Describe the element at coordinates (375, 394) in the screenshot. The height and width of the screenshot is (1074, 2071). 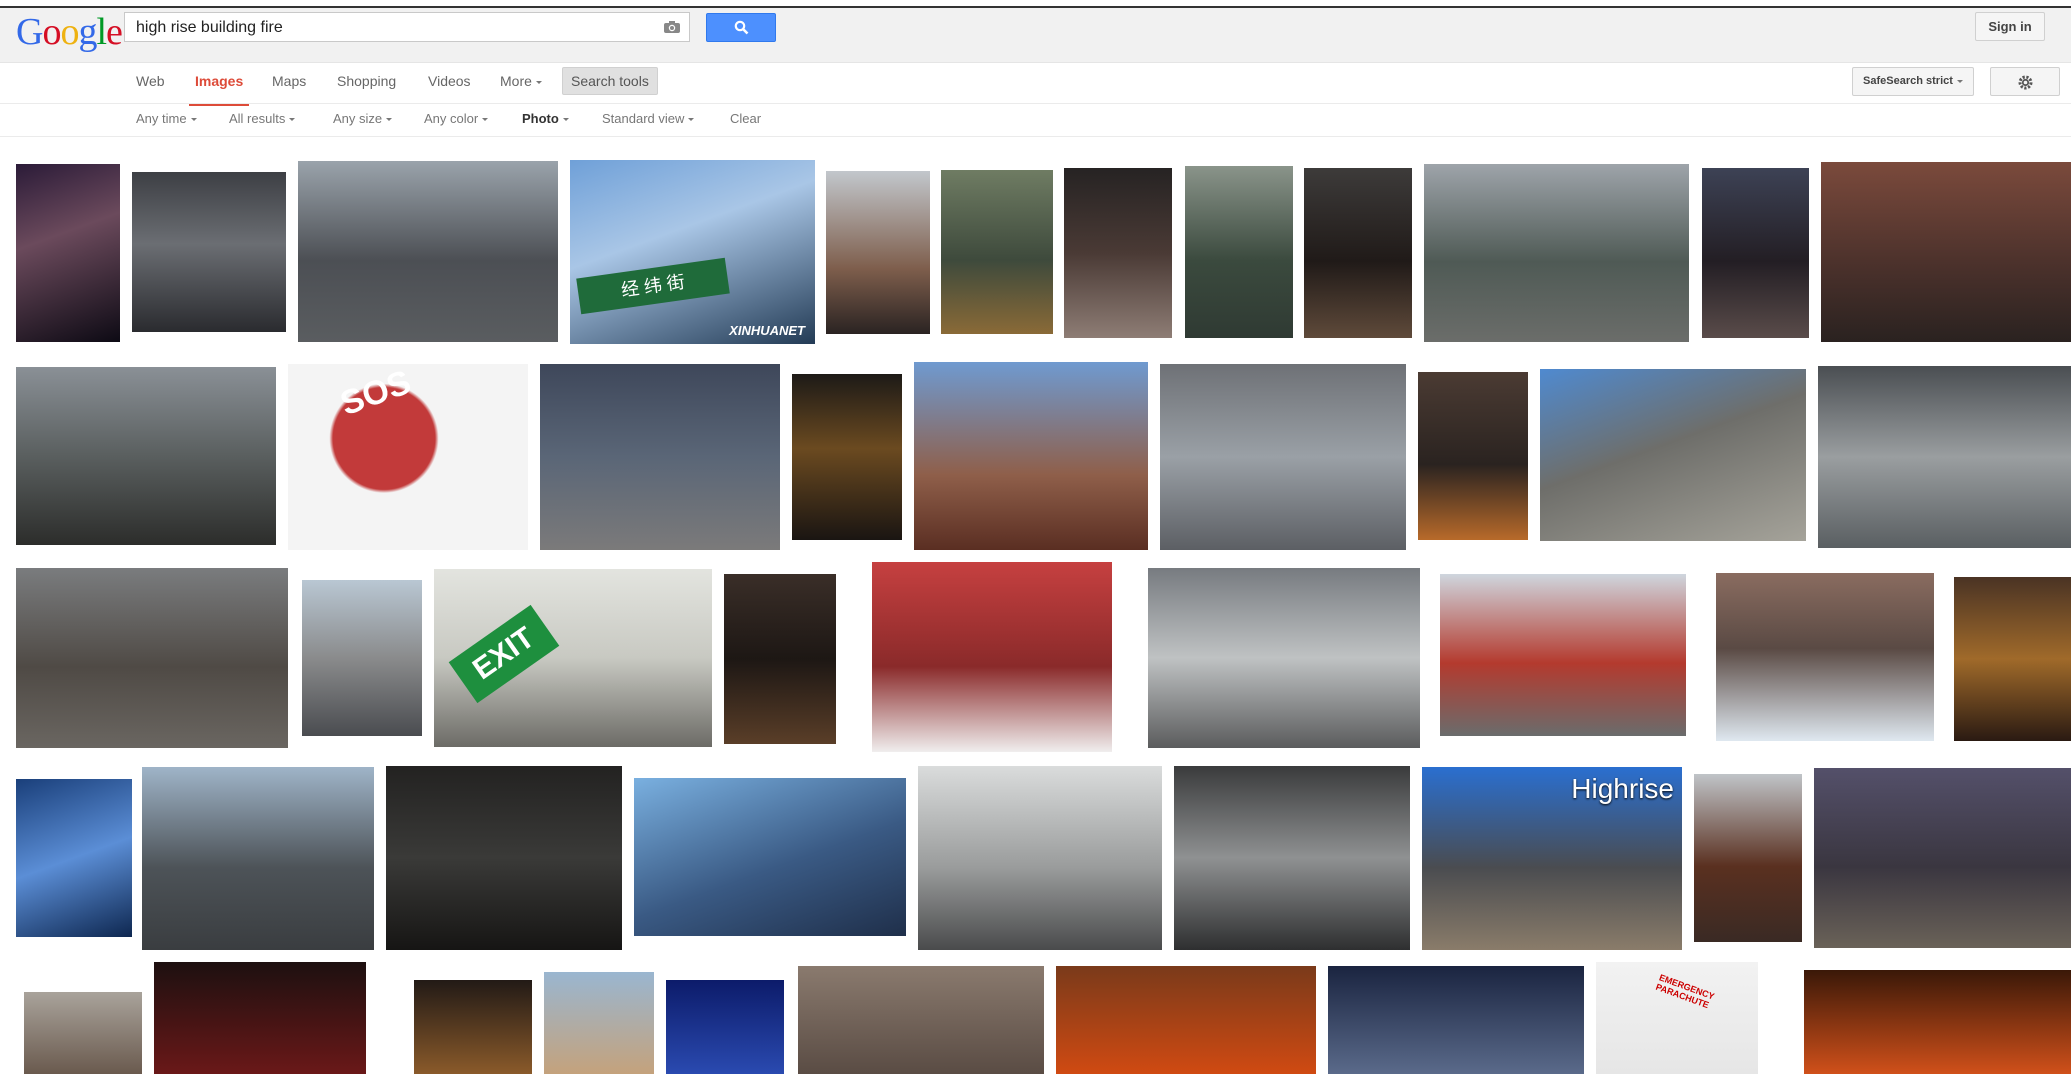
I see `sos-text: SOS` at that location.